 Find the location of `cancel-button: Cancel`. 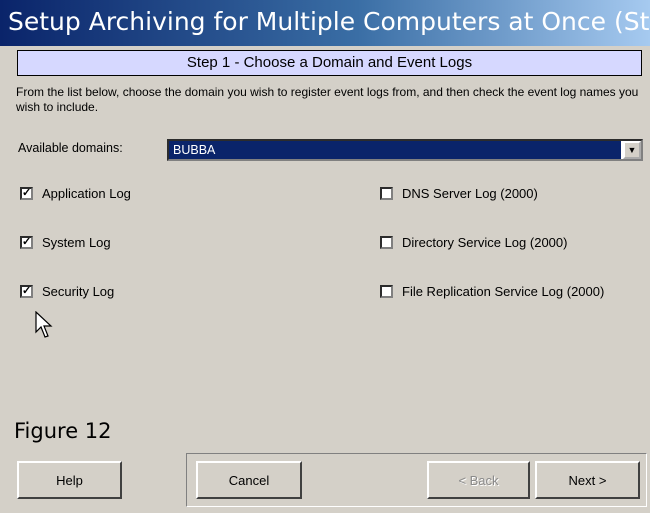

cancel-button: Cancel is located at coordinates (249, 480).